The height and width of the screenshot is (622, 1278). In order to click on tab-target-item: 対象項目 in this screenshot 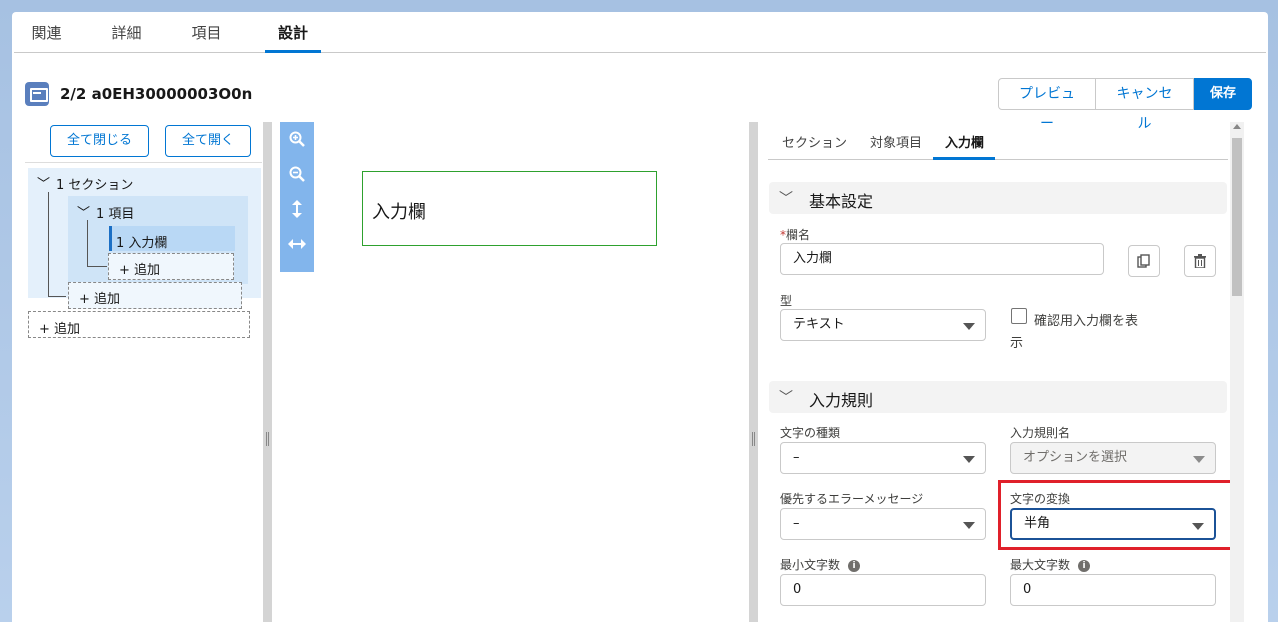, I will do `click(900, 146)`.